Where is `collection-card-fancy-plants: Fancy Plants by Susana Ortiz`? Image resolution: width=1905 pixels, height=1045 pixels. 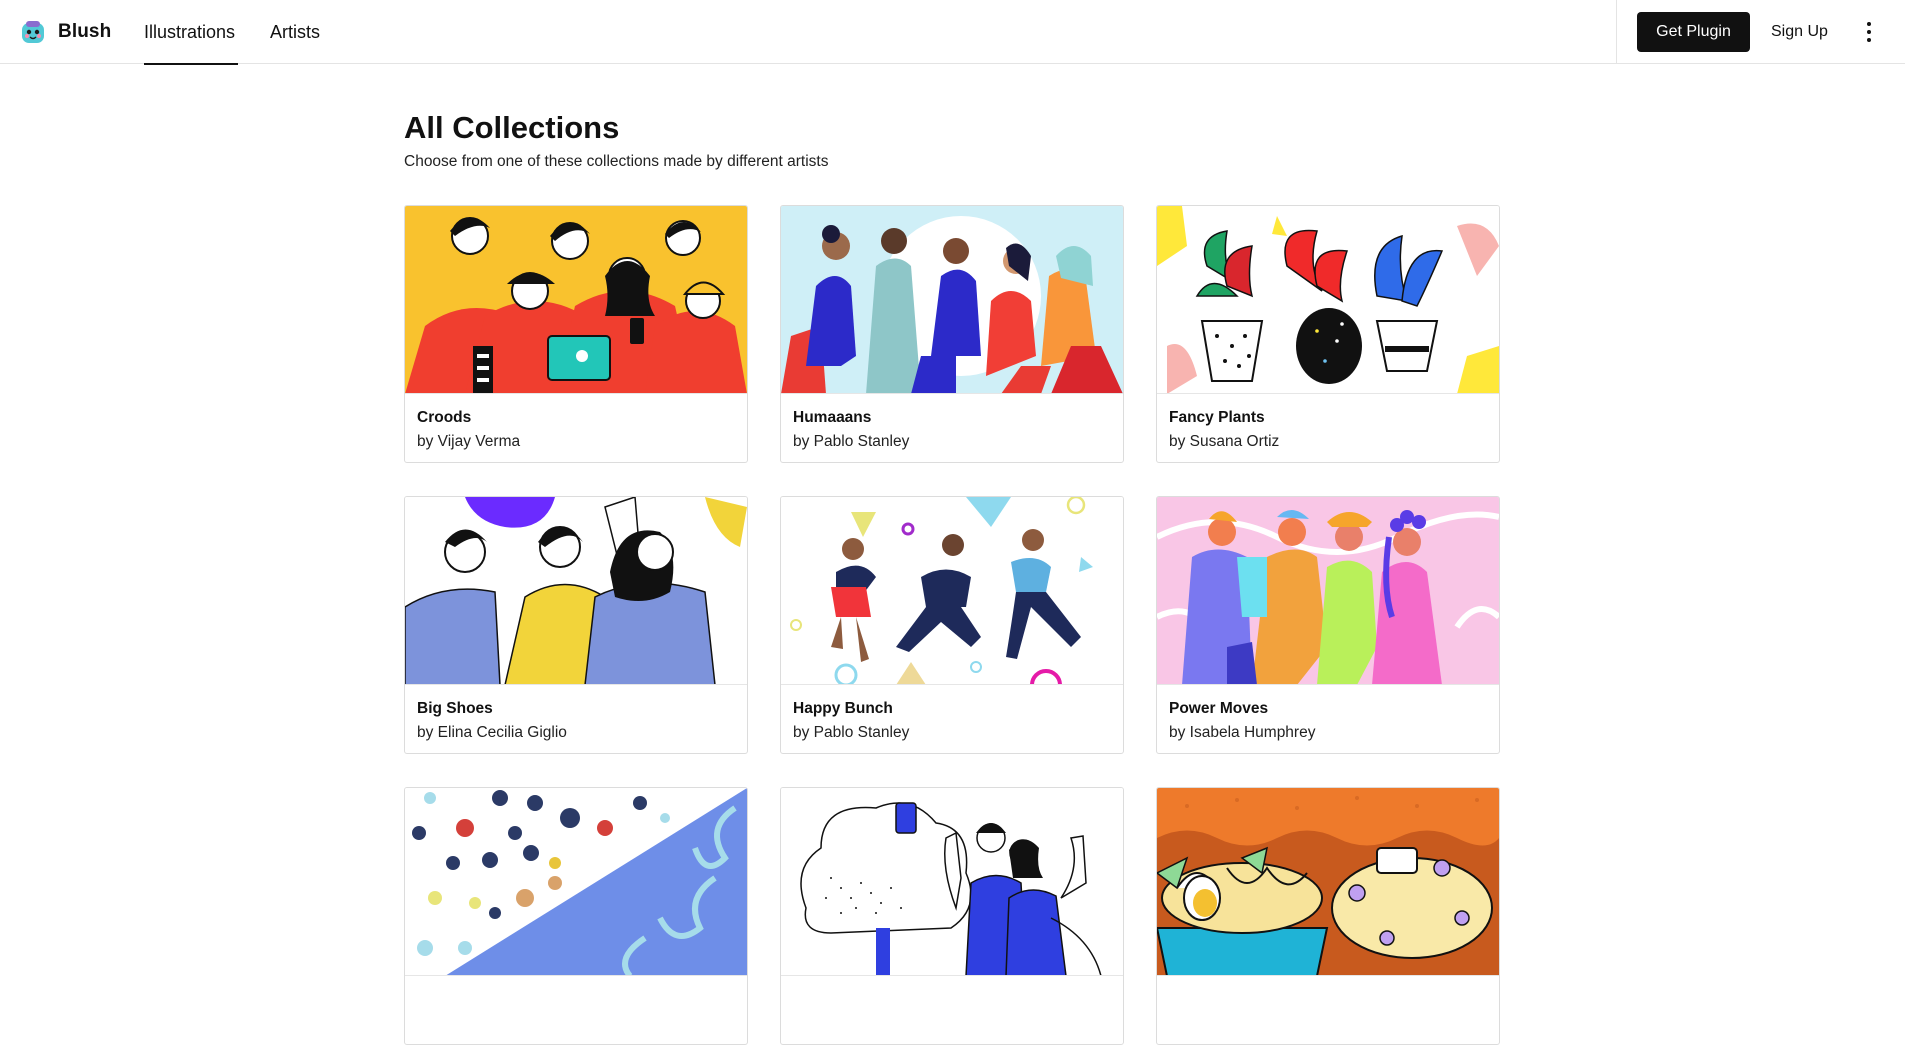
collection-card-fancy-plants: Fancy Plants by Susana Ortiz is located at coordinates (1328, 334).